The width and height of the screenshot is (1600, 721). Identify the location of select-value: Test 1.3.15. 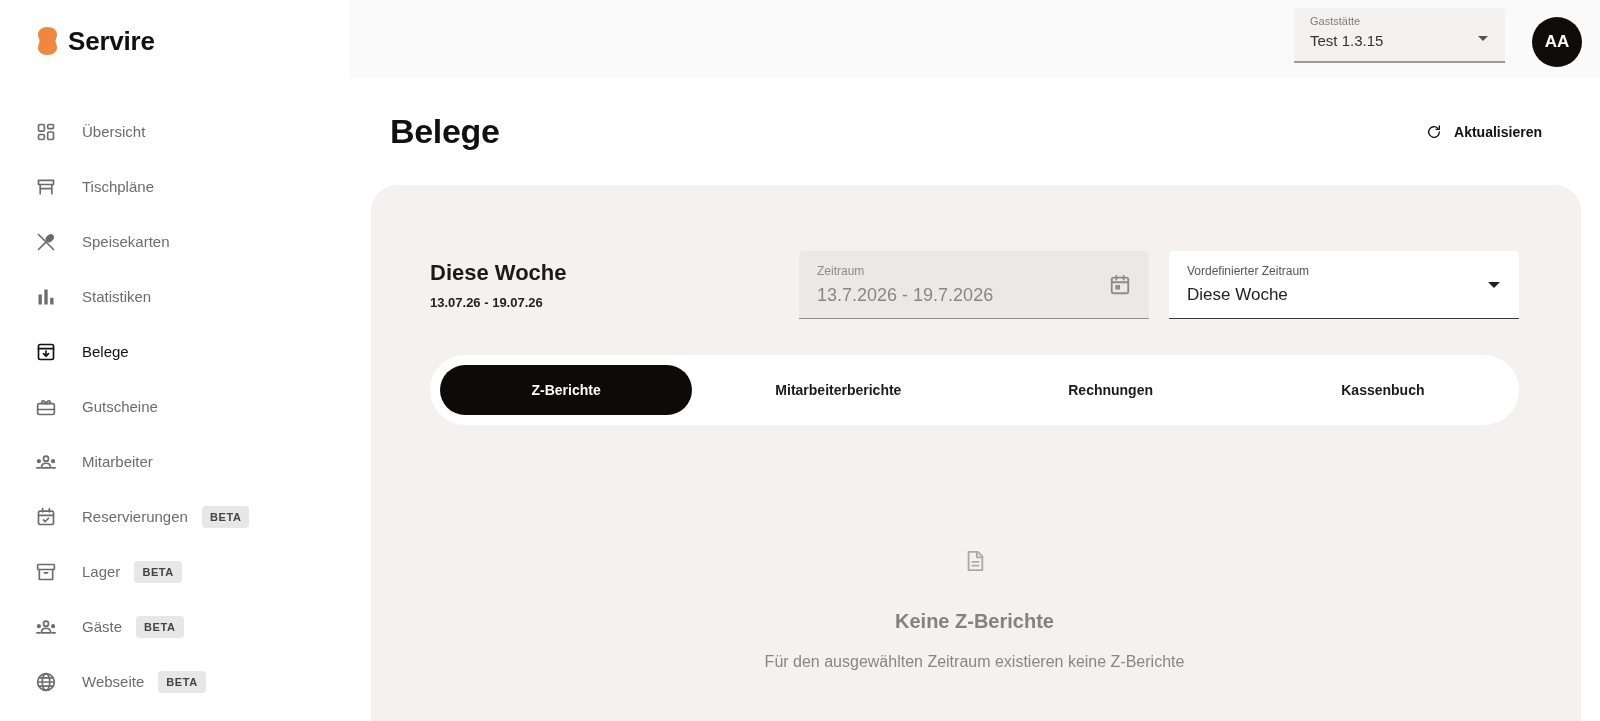
(1347, 40).